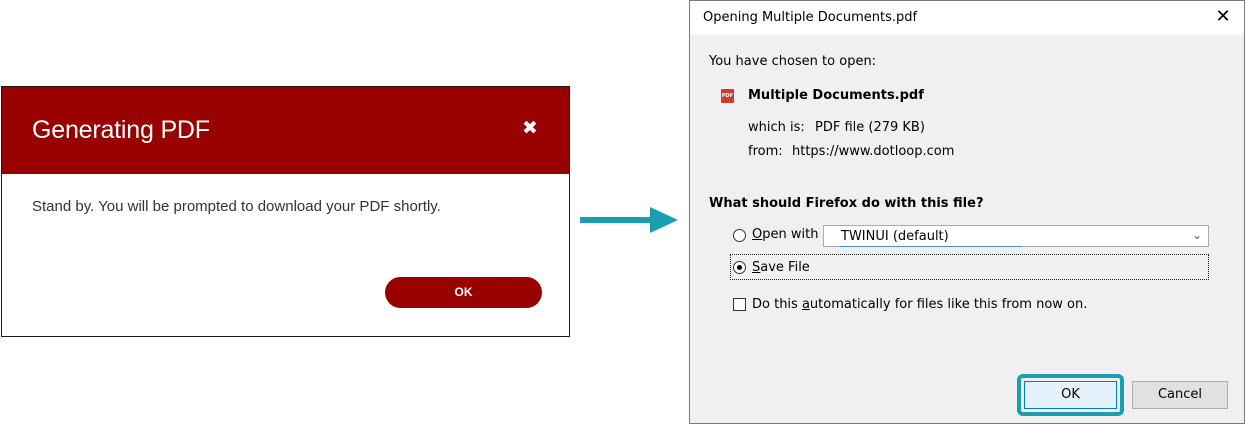  I want to click on open-with-app: TWINUI (default), so click(895, 236).